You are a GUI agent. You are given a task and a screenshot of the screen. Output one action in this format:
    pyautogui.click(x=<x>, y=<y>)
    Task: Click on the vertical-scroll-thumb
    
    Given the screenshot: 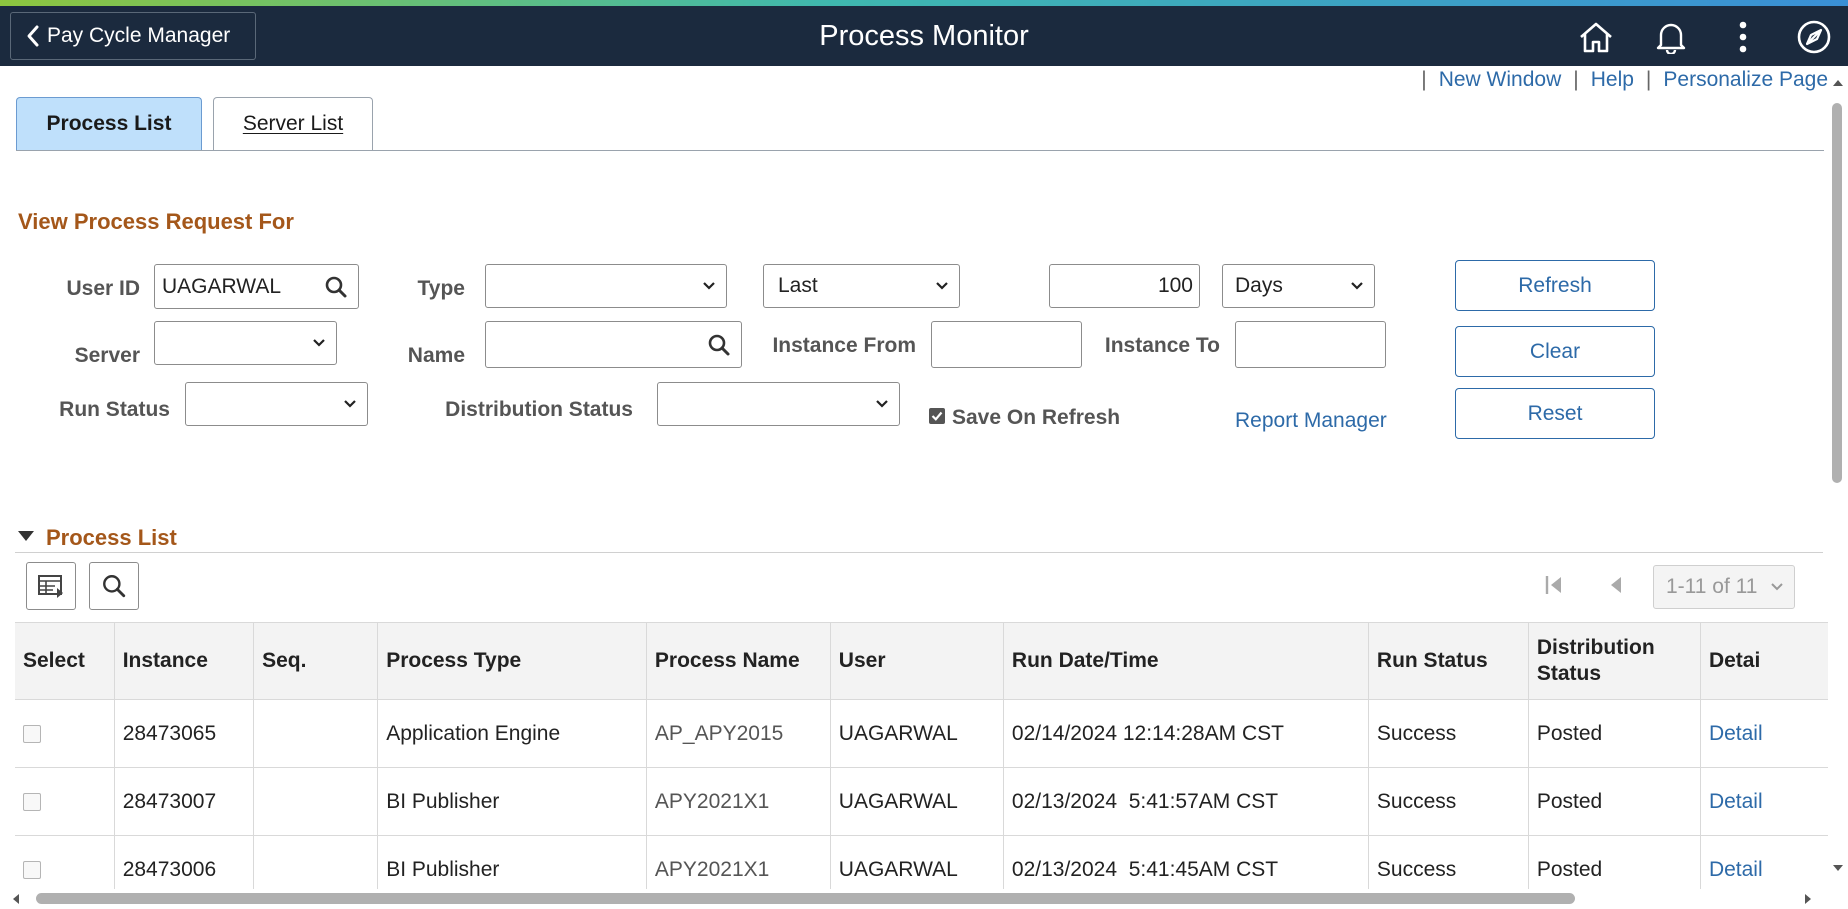 What is the action you would take?
    pyautogui.click(x=1837, y=293)
    